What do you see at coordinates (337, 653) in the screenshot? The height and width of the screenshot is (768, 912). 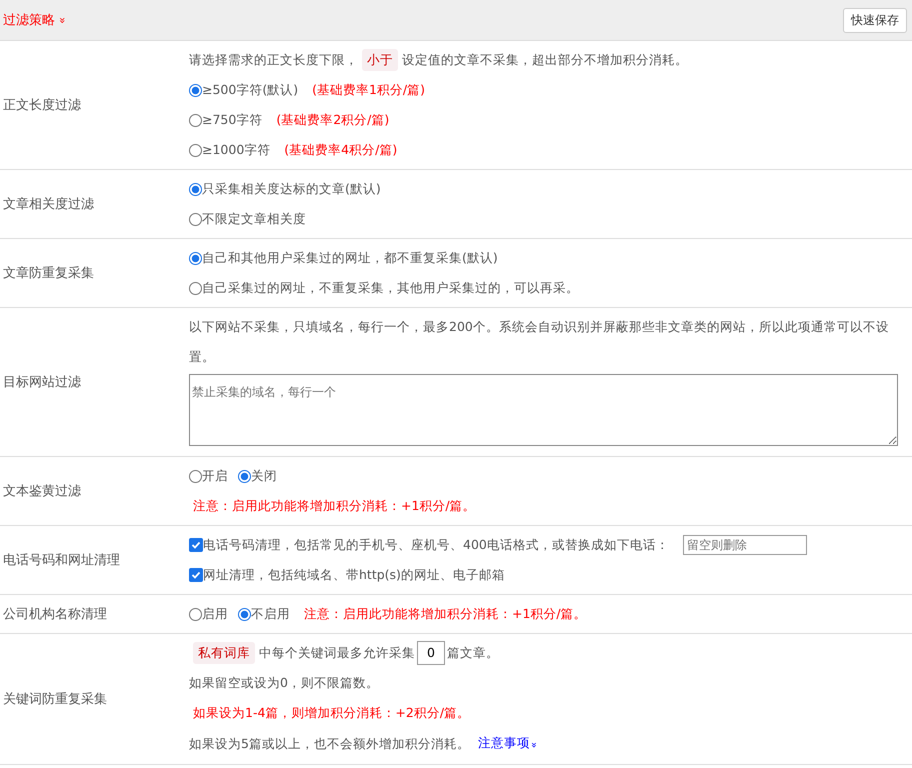 I see `description-text: 中每个关键词最多允许采集` at bounding box center [337, 653].